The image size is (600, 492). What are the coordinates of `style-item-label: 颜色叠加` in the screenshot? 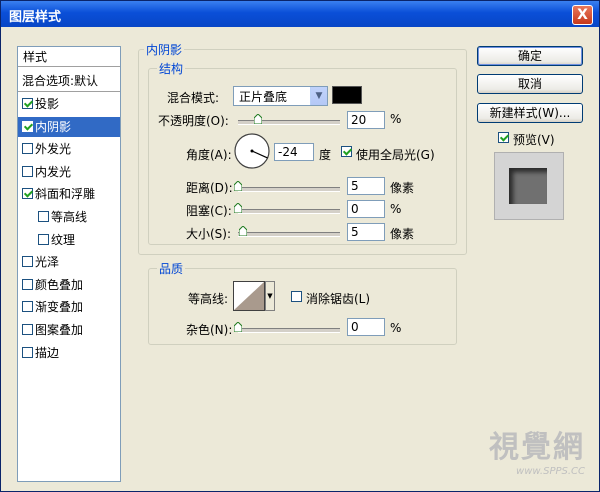 It's located at (59, 284).